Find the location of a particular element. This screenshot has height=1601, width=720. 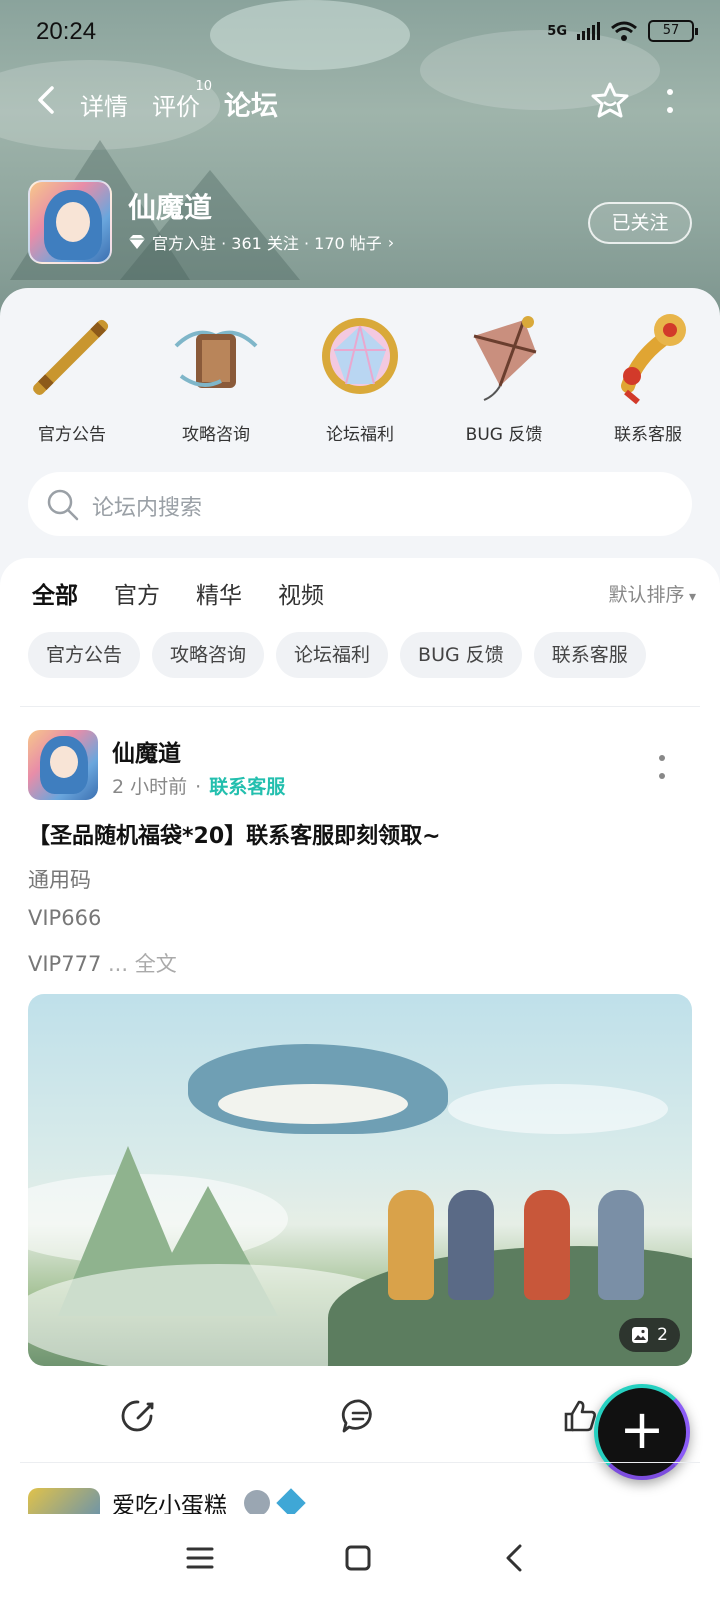

comment-icon is located at coordinates (360, 1416).